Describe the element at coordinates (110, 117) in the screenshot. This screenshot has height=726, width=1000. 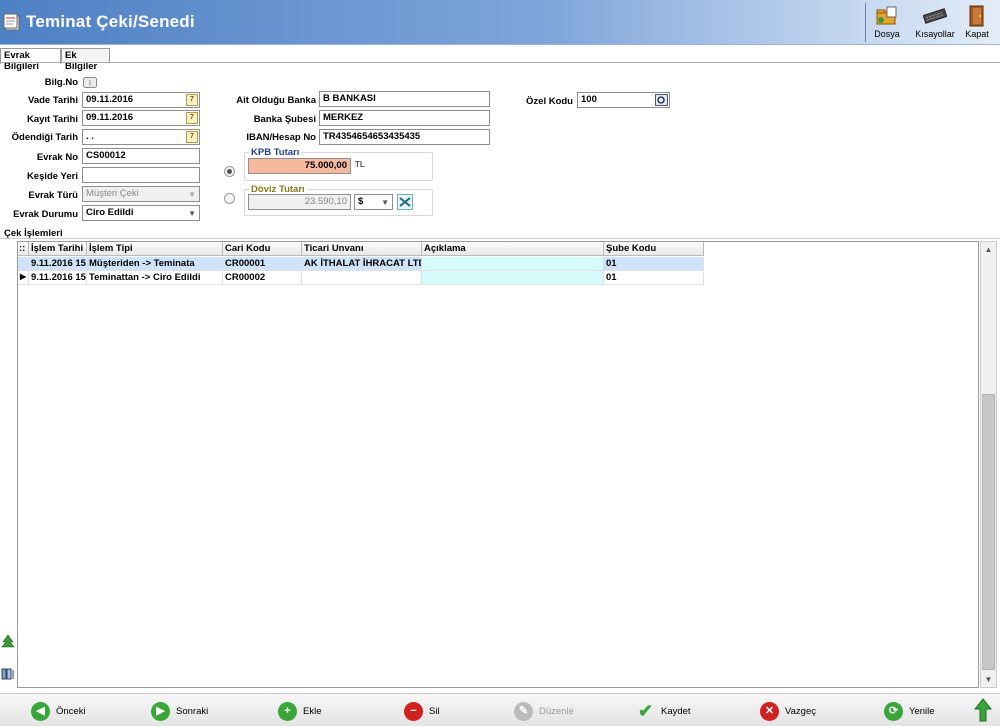
I see `kayit-tarihi-value: 09.11.2016` at that location.